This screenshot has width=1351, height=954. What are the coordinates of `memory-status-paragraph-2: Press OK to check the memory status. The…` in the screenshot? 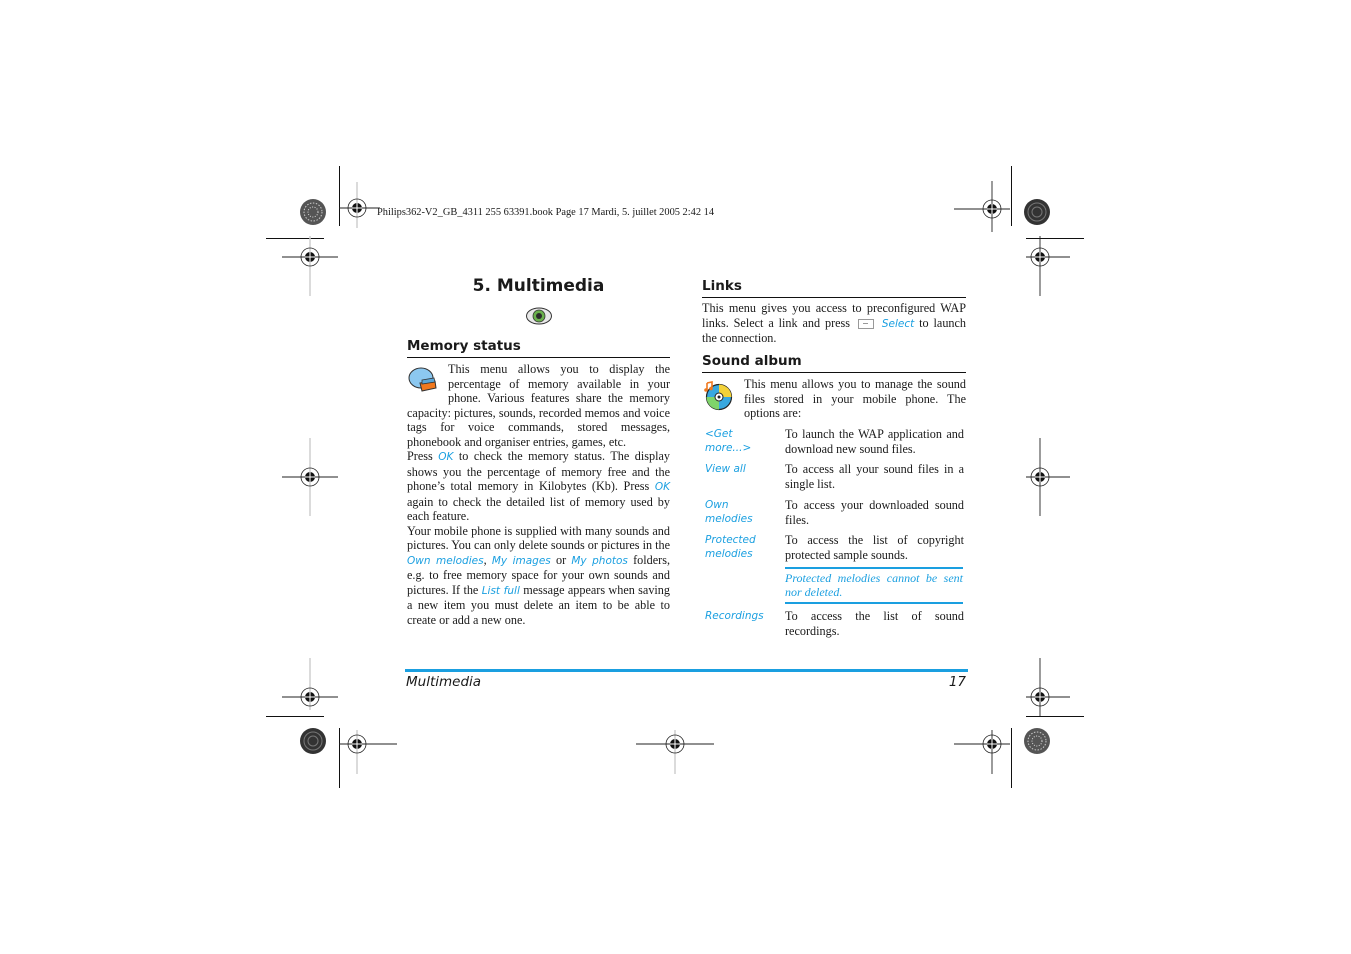 It's located at (538, 486).